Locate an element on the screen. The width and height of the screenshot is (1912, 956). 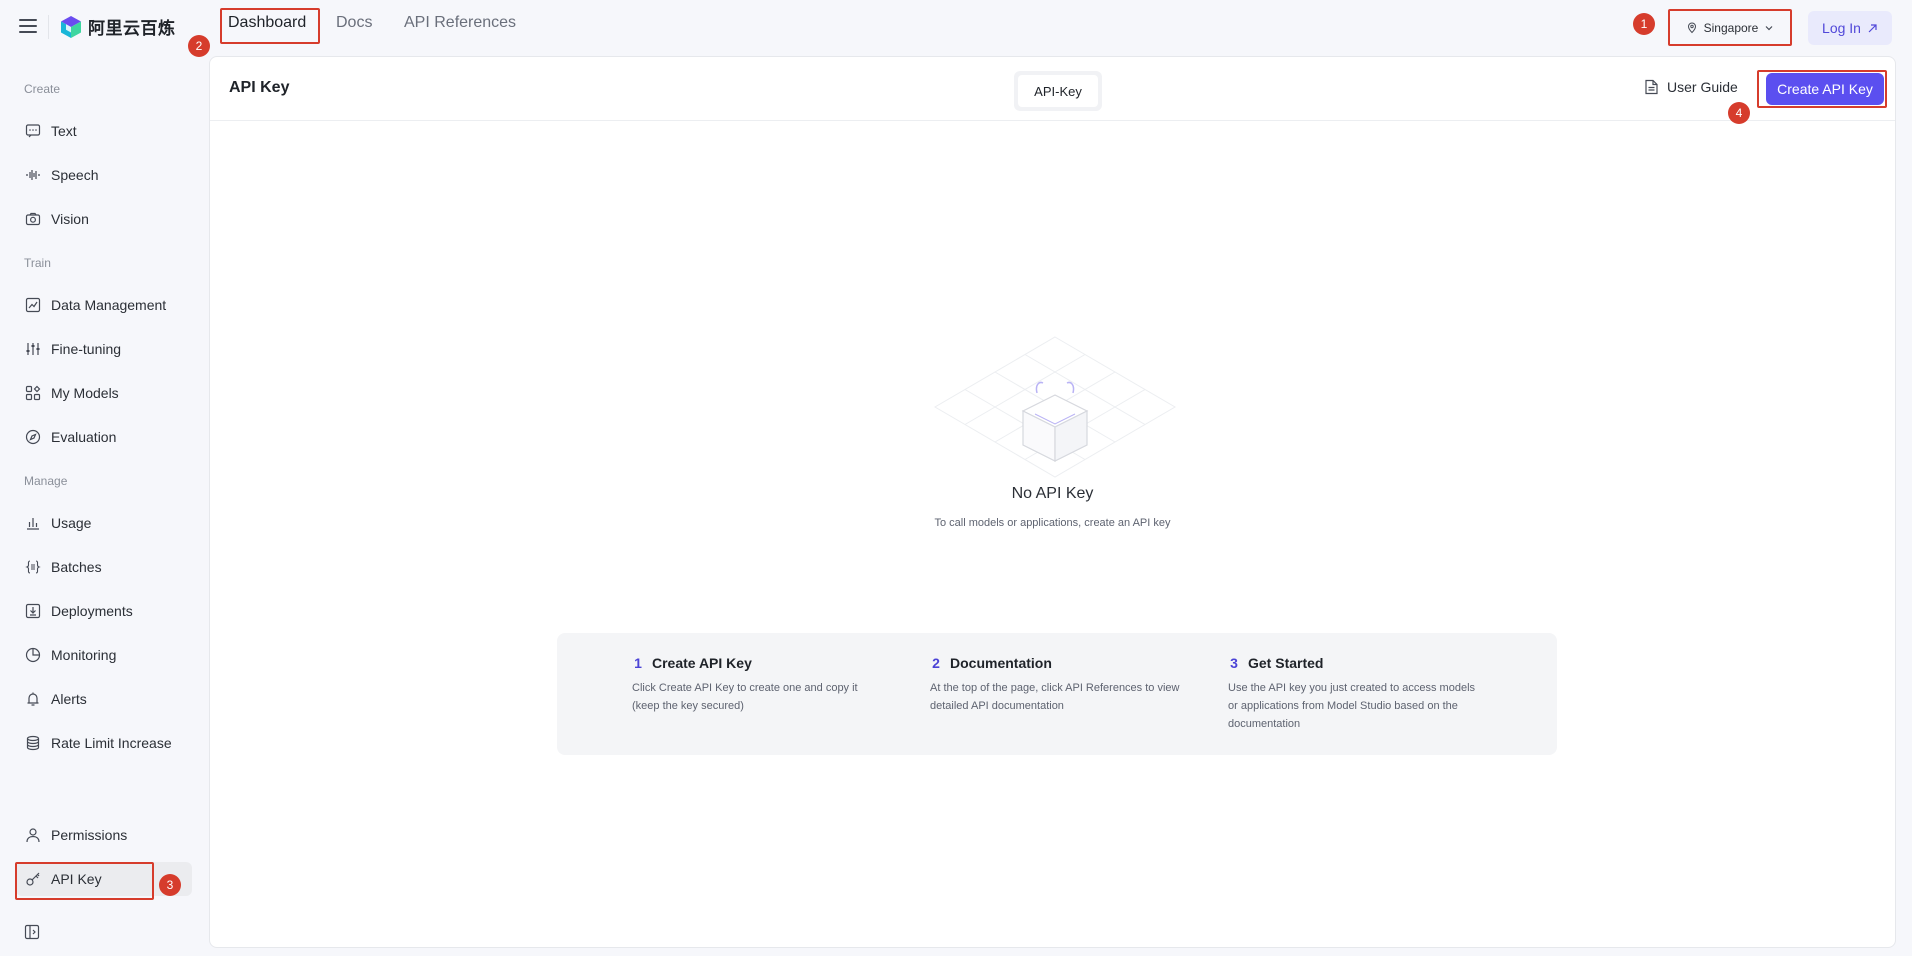
section-label-create: Create is located at coordinates (42, 89).